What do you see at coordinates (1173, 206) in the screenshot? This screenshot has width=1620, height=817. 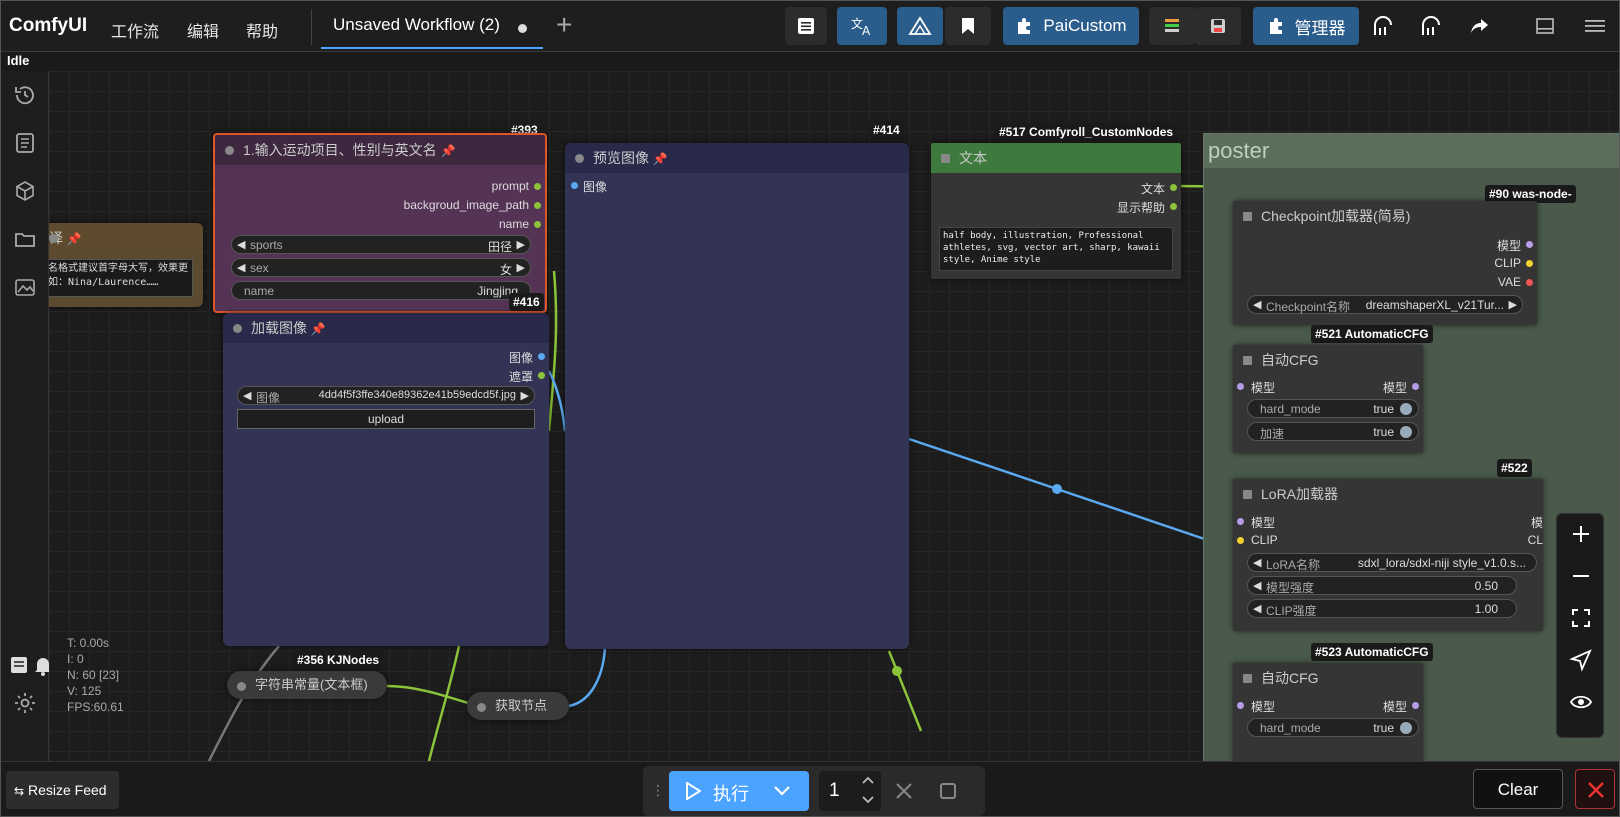 I see `output-show-help-dot` at bounding box center [1173, 206].